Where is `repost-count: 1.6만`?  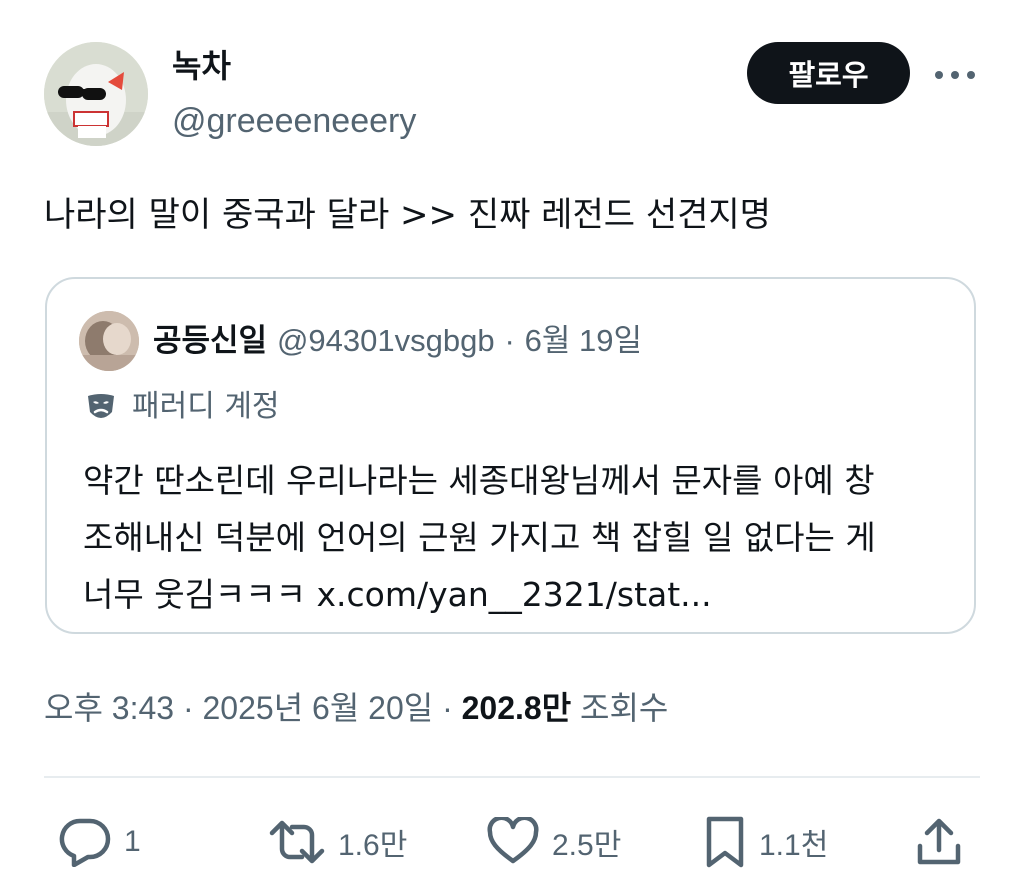
repost-count: 1.6만 is located at coordinates (373, 845).